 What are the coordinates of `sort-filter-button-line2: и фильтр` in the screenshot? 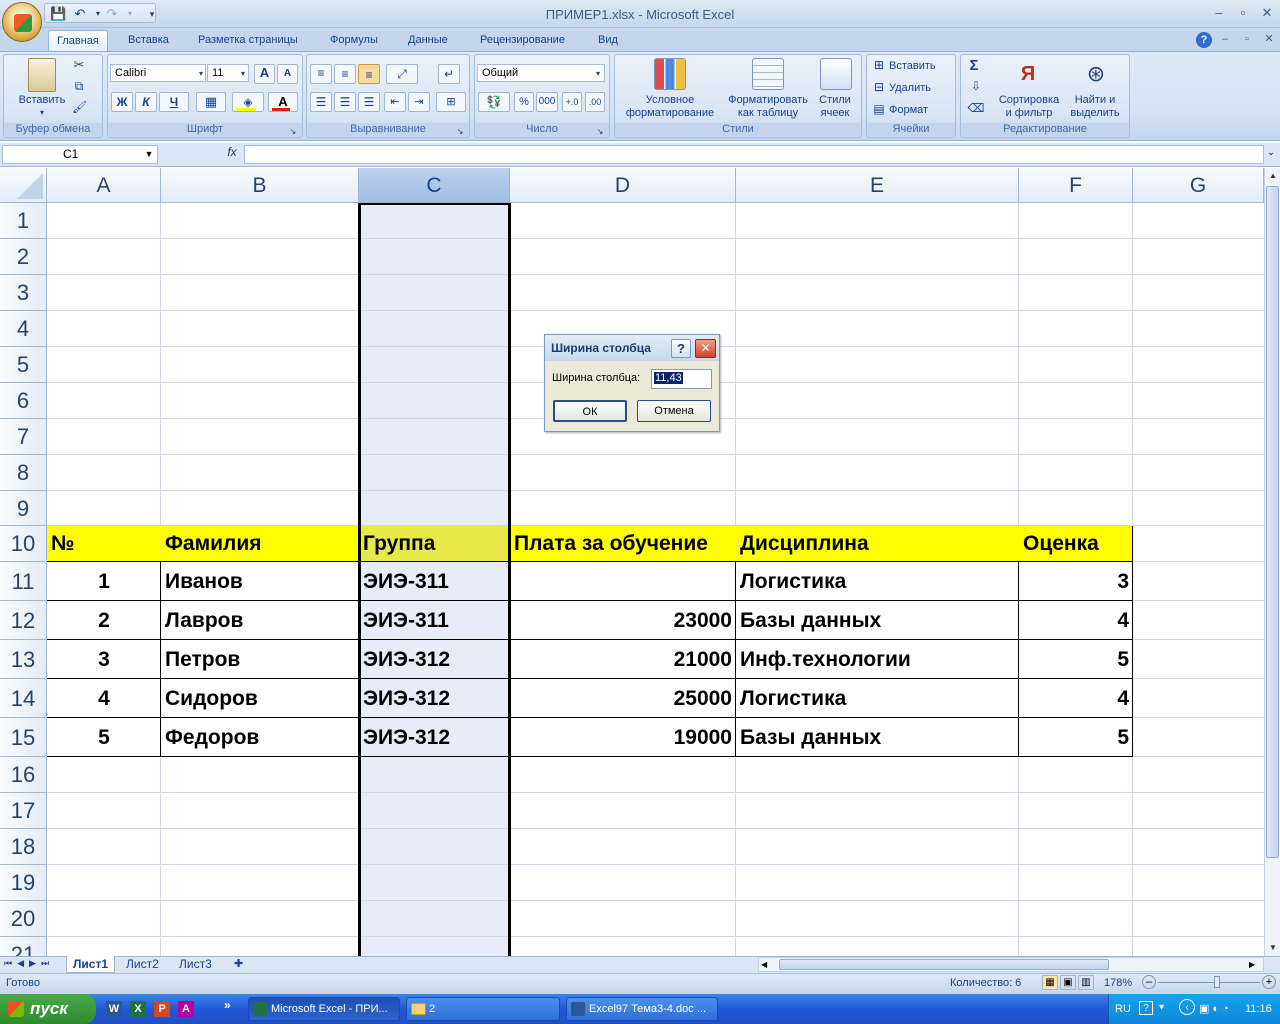 It's located at (1029, 113).